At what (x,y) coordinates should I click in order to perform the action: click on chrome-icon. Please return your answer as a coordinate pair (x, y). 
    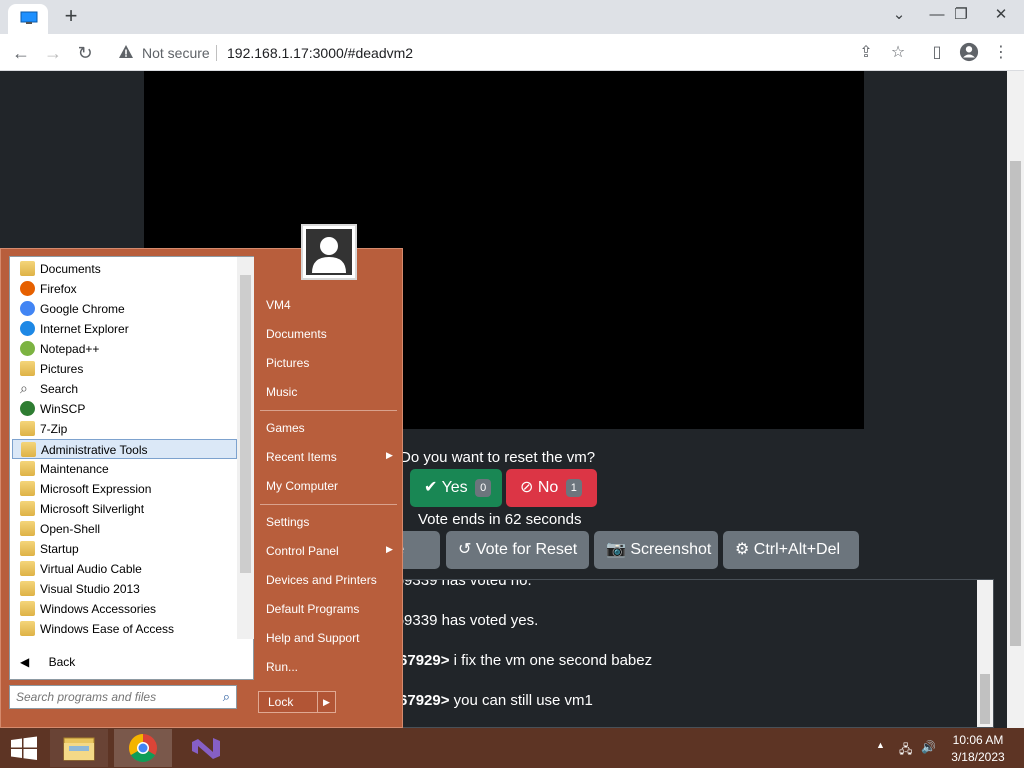
    Looking at the image, I should click on (143, 748).